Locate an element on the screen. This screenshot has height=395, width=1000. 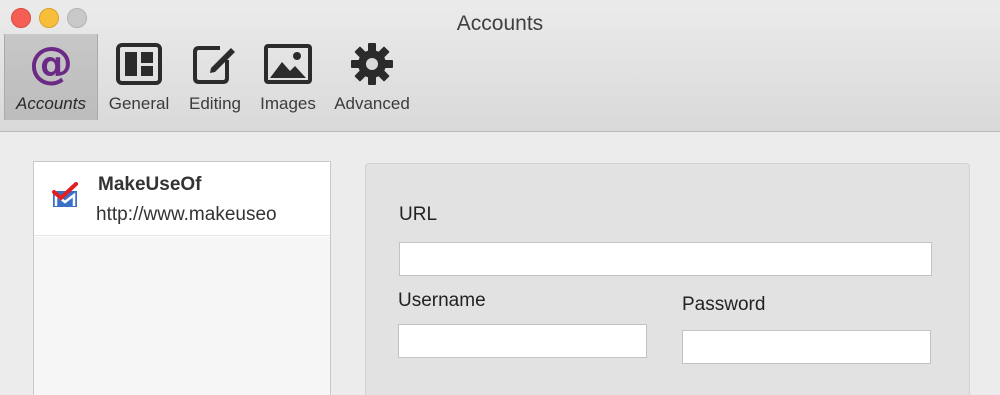
tab-general-label: General is located at coordinates (139, 103).